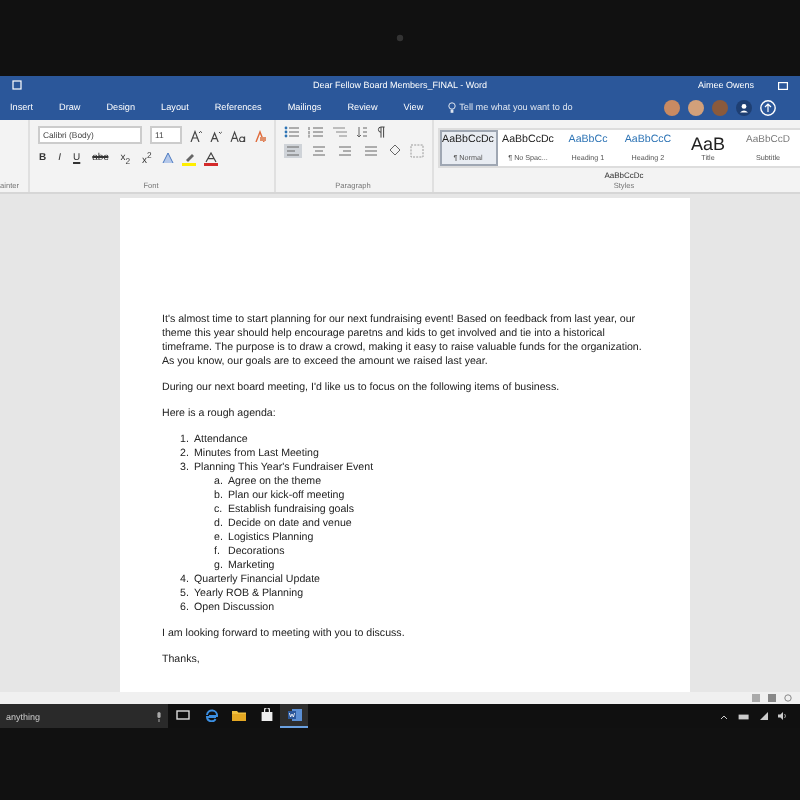 This screenshot has width=800, height=800. What do you see at coordinates (394, 151) in the screenshot?
I see `shading-icon` at bounding box center [394, 151].